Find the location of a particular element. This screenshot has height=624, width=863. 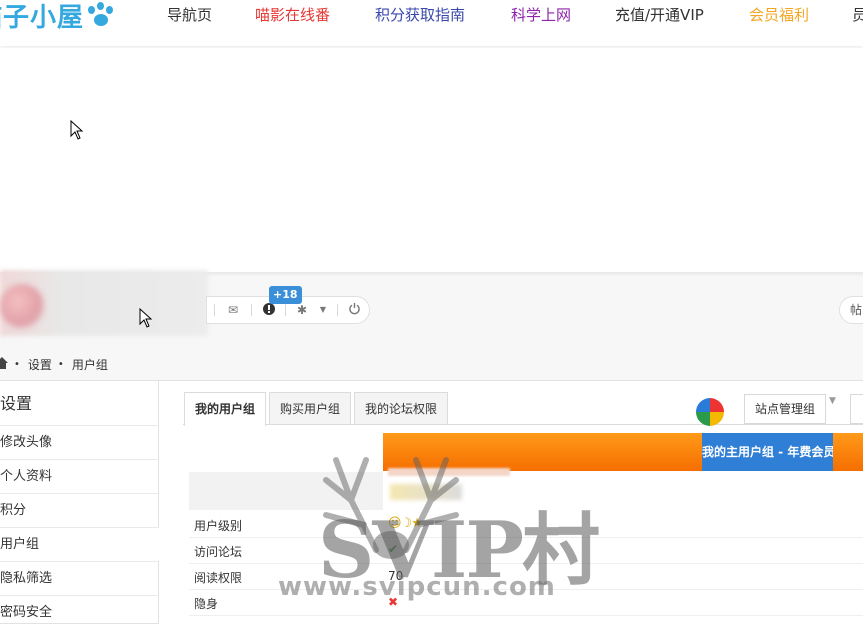

settings-icon: ✱ is located at coordinates (302, 310).